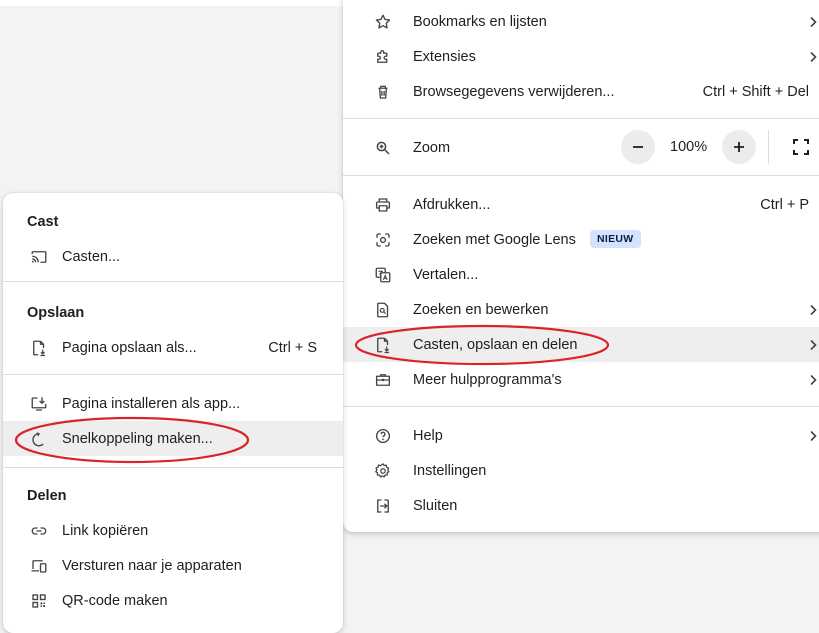 The image size is (819, 633). I want to click on trash-icon, so click(383, 92).